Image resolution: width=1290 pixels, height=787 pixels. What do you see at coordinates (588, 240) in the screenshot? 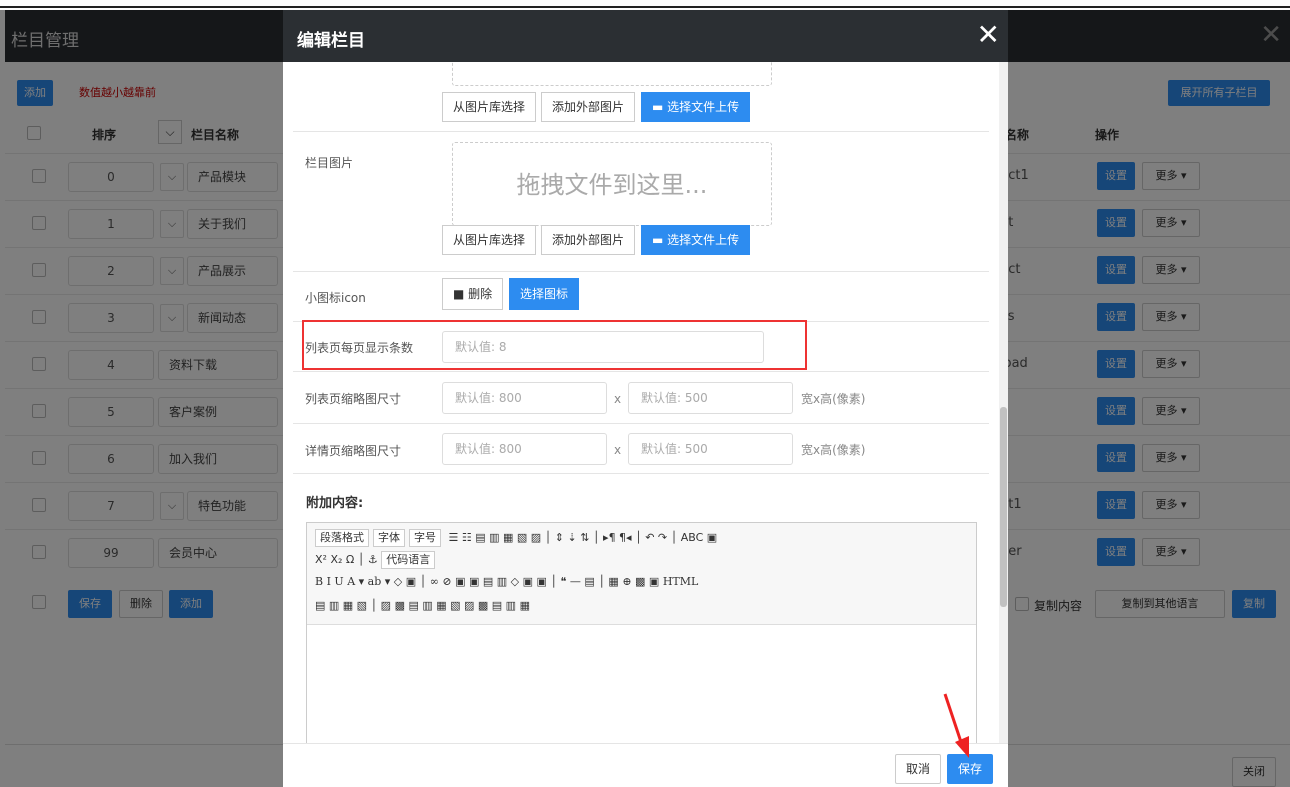
I see `external-button: 添加外部图片` at bounding box center [588, 240].